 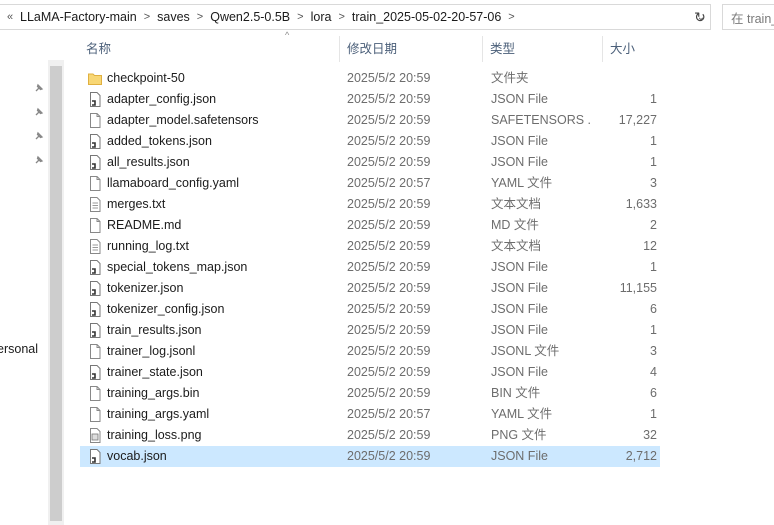 I want to click on column-header-type: 类型, so click(x=540, y=49).